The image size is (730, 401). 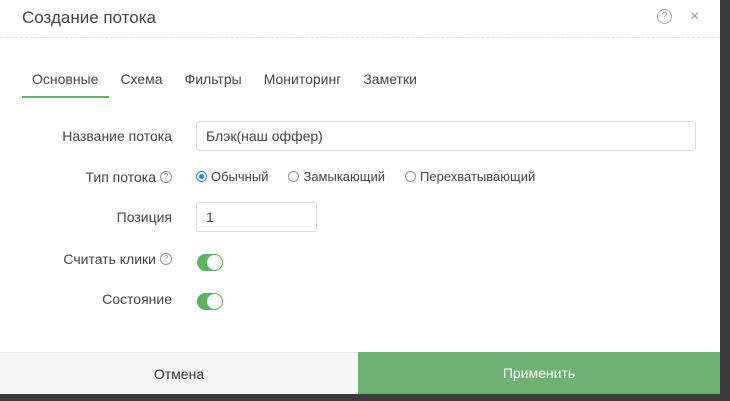 What do you see at coordinates (446, 136) in the screenshot?
I see `stream-name-input: Блэк(наш оффер)` at bounding box center [446, 136].